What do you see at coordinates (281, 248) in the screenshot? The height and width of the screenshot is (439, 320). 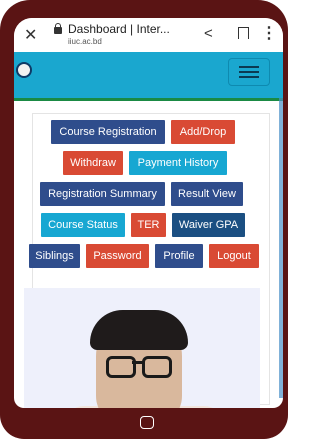 I see `scrollbar` at bounding box center [281, 248].